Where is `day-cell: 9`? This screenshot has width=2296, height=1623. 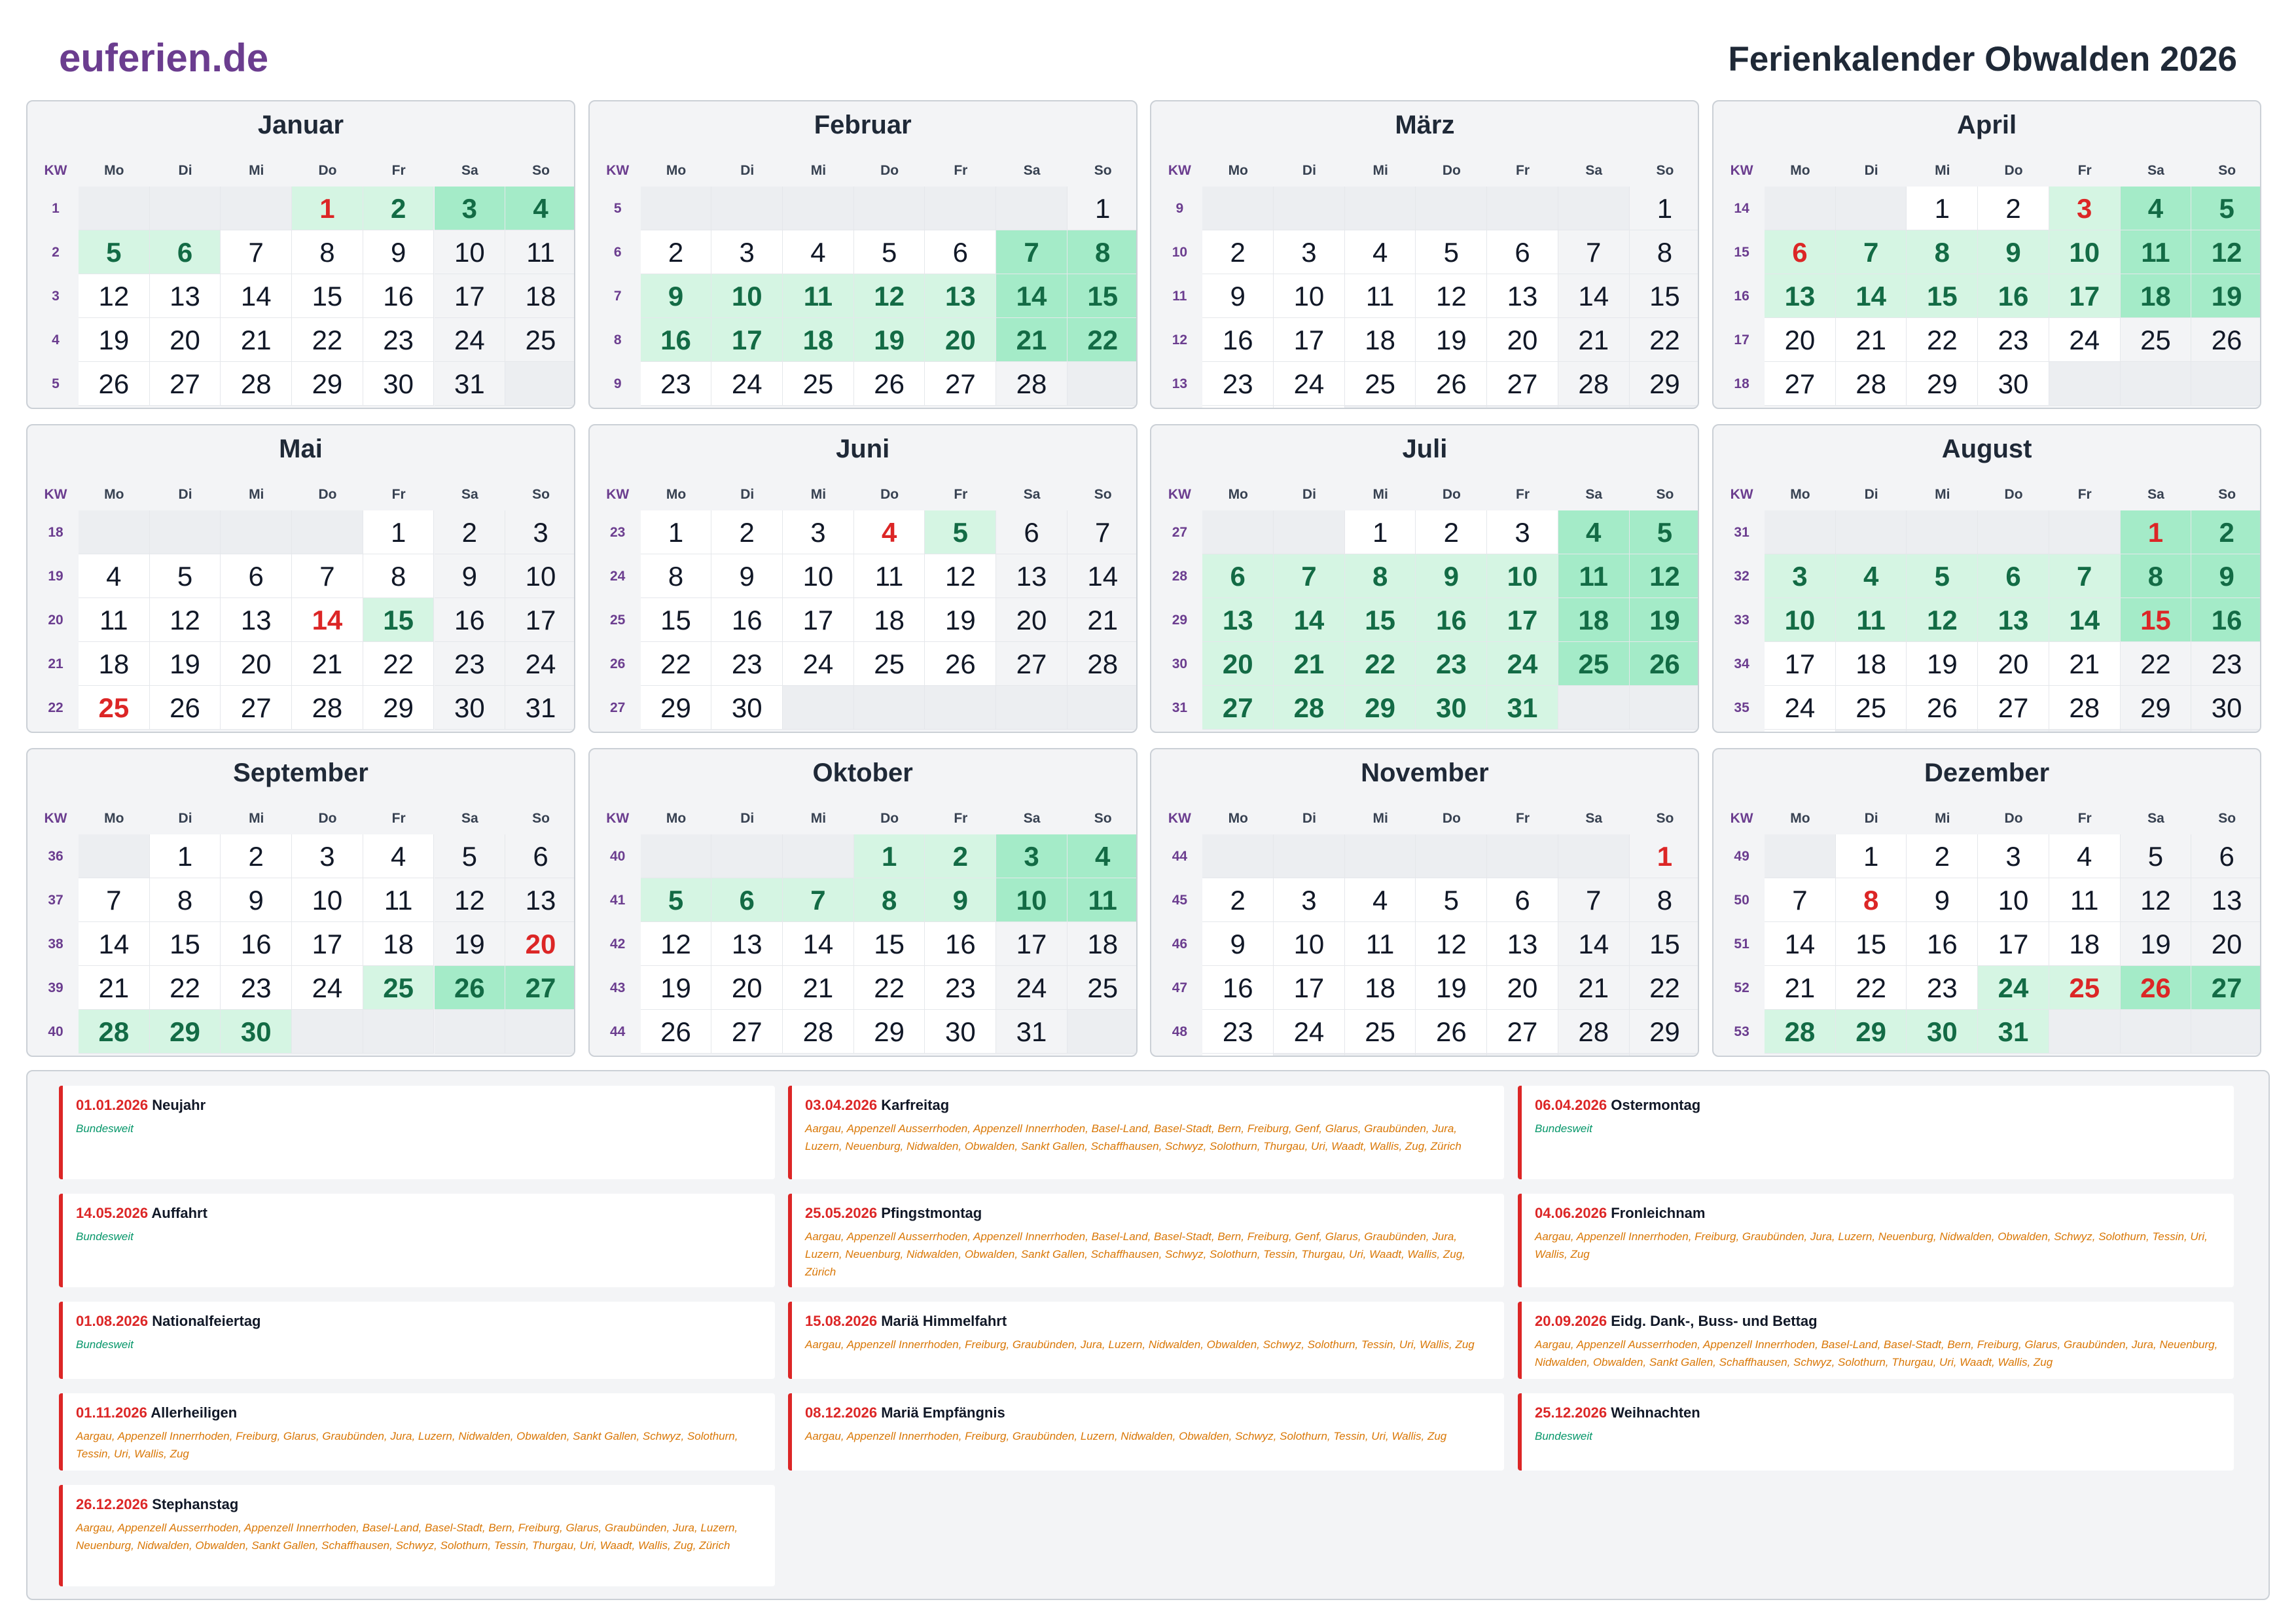
day-cell: 9 is located at coordinates (399, 252).